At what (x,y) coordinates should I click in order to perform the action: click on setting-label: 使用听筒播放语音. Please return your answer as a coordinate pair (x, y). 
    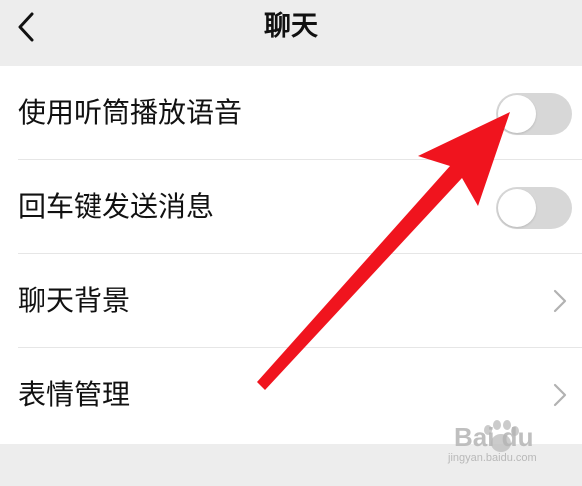
    Looking at the image, I should click on (130, 112).